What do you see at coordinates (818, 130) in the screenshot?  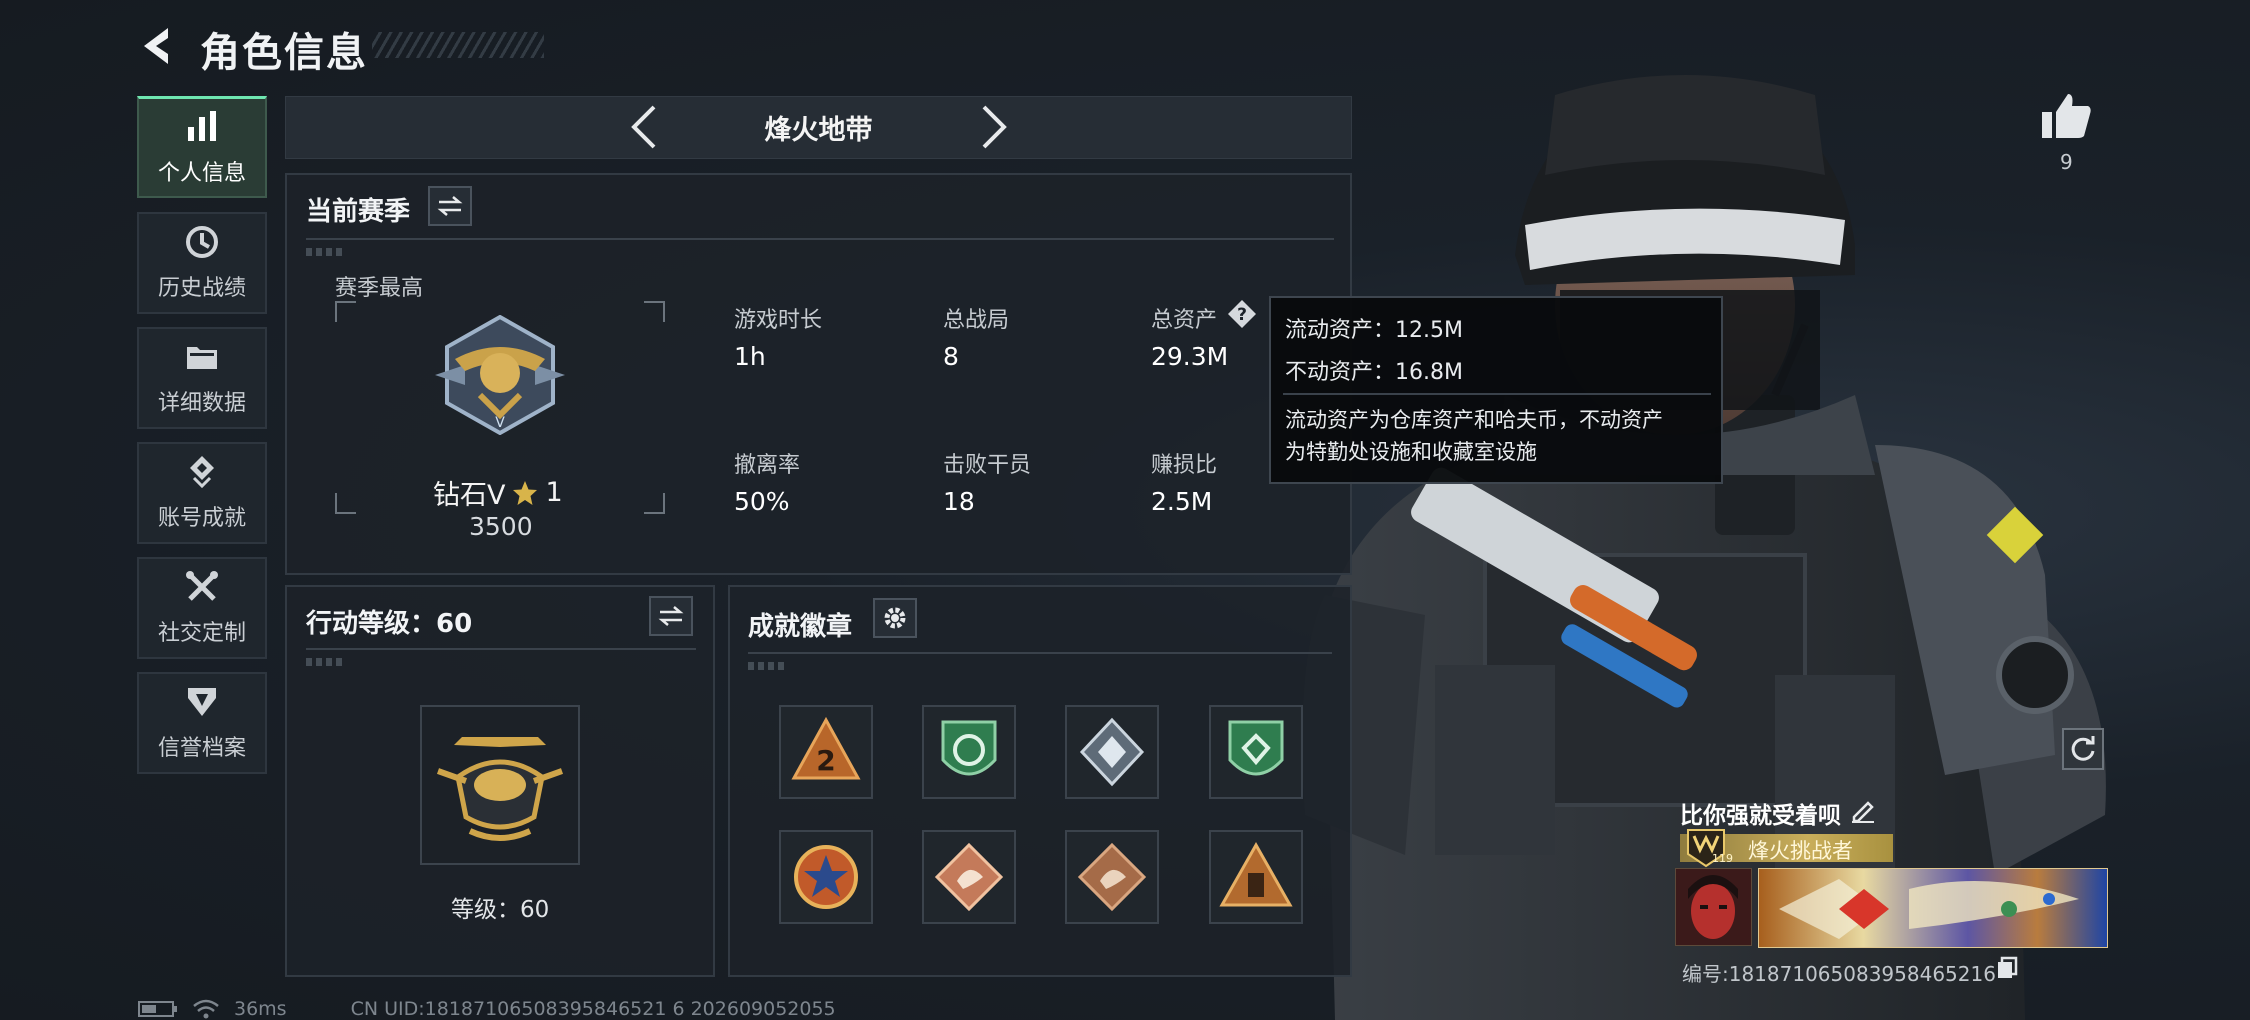 I see `mode-name: 烽火地带` at bounding box center [818, 130].